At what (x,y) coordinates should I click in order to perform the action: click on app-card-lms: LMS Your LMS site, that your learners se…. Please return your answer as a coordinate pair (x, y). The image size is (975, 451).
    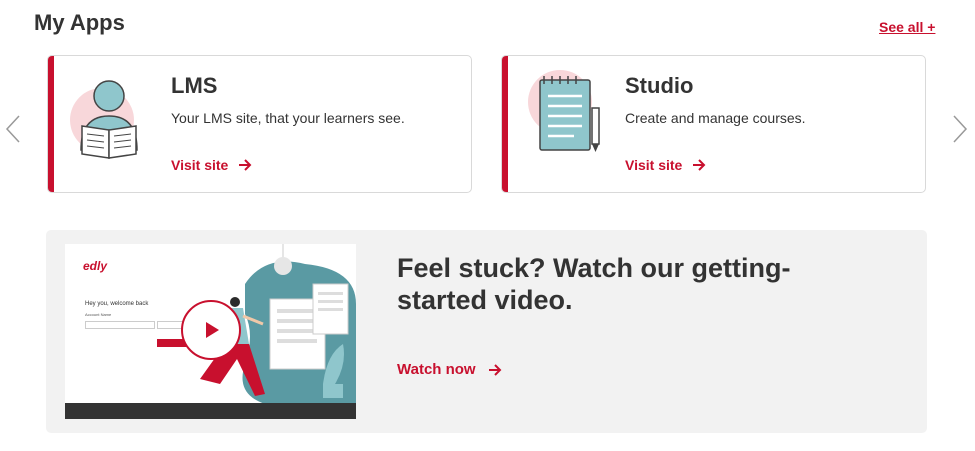
    Looking at the image, I should click on (259, 124).